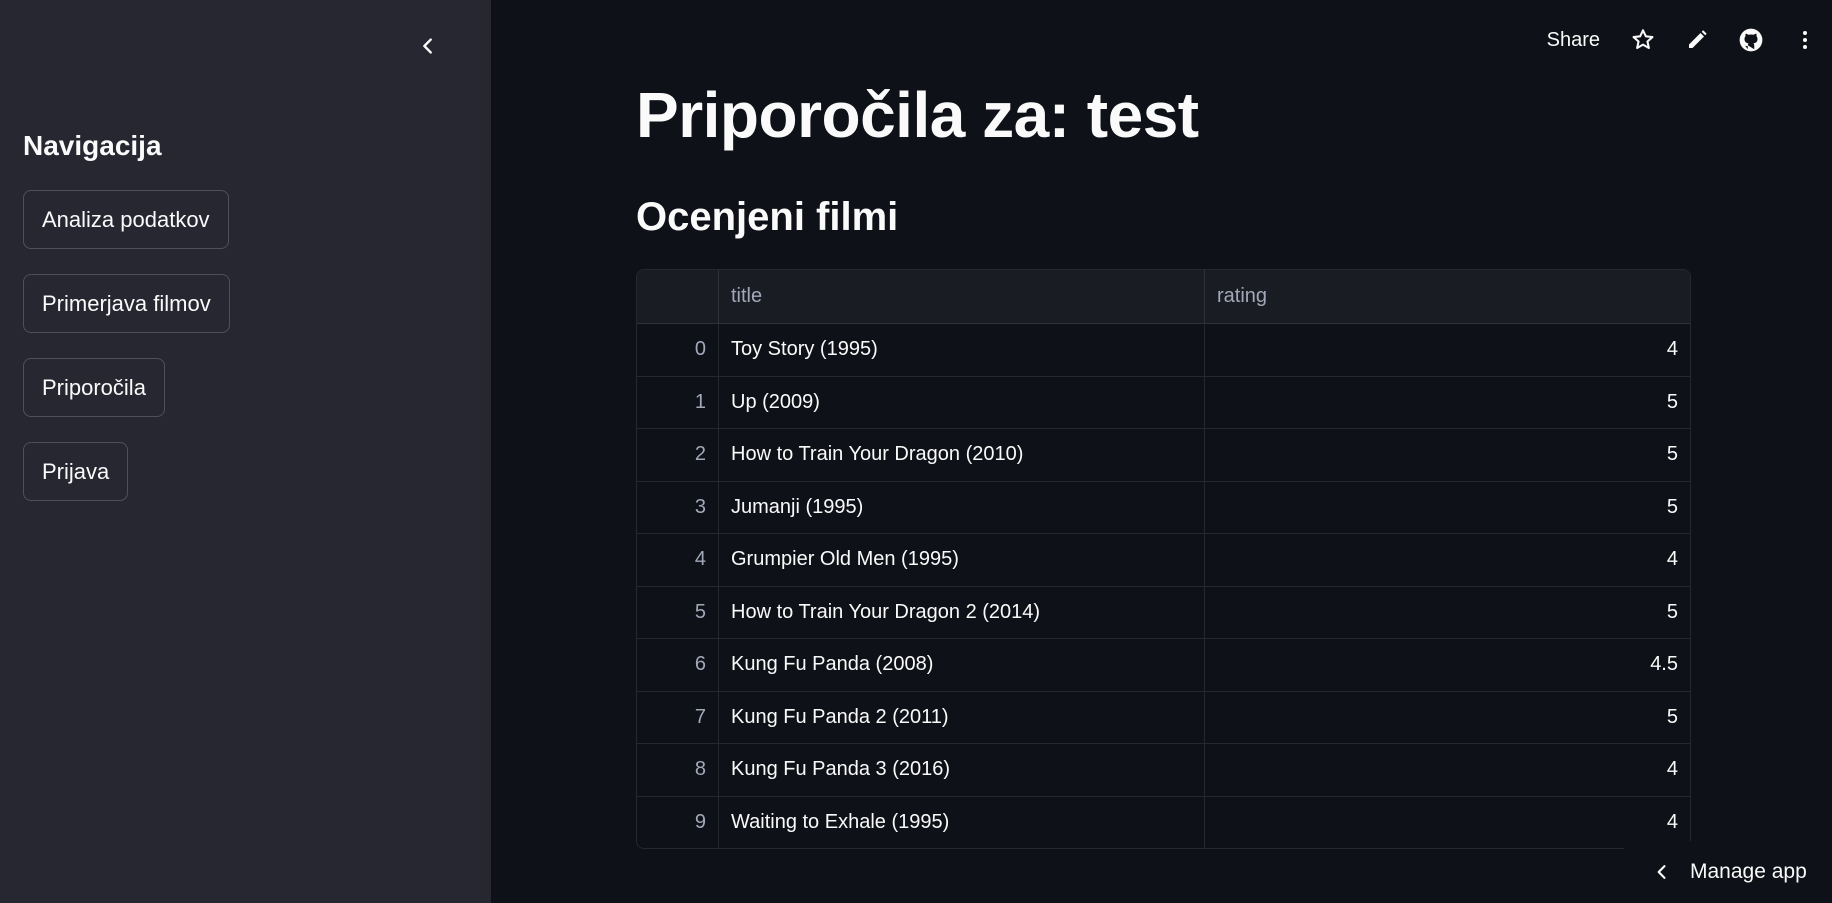 The image size is (1832, 903). I want to click on table-row: 6 Kung Fu Panda (2008) 4.5, so click(1163, 665).